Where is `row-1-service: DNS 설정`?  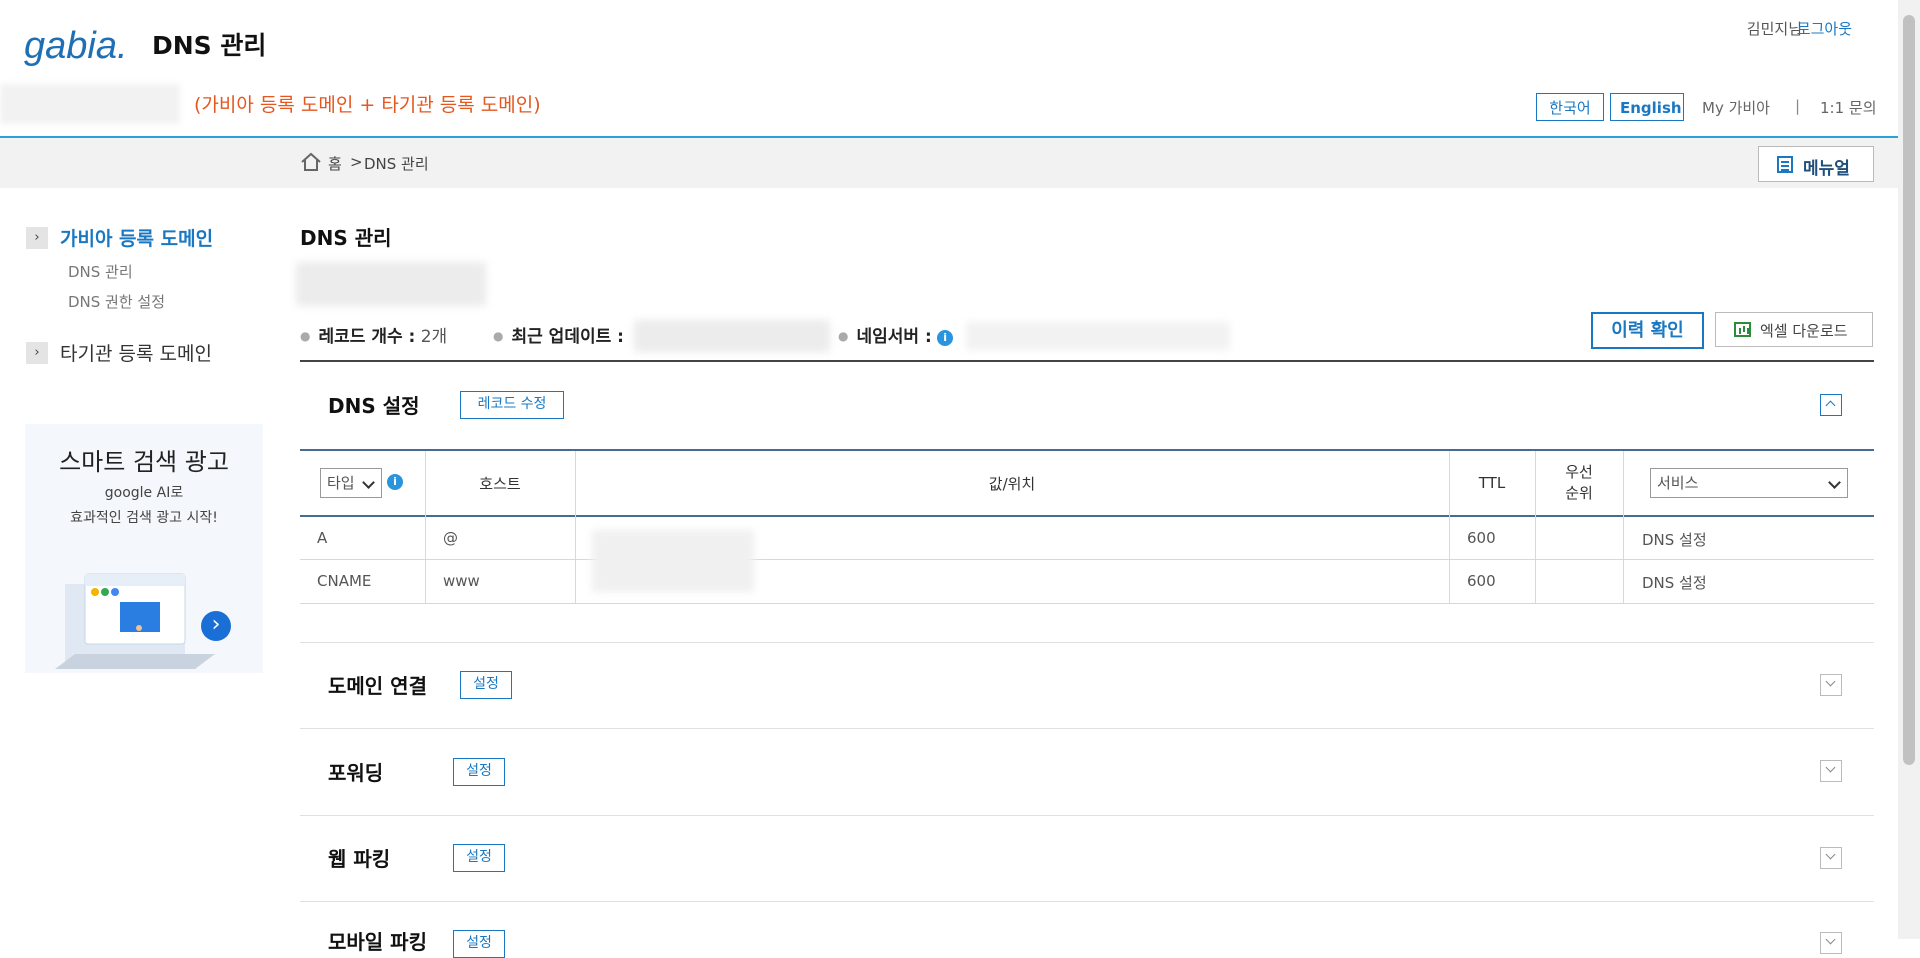 row-1-service: DNS 설정 is located at coordinates (1674, 540).